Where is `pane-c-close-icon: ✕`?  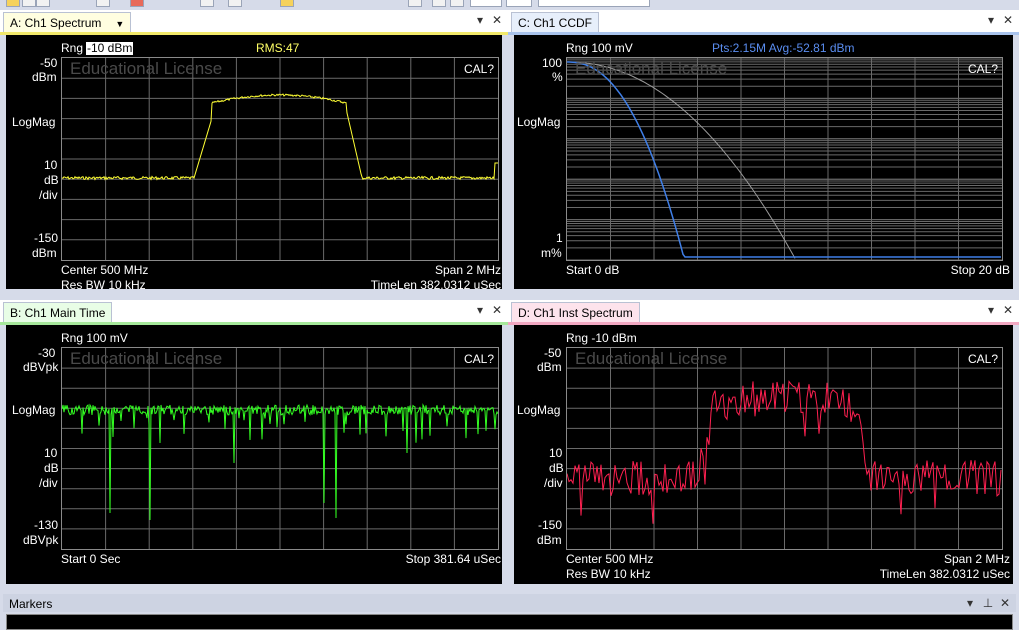
pane-c-close-icon: ✕ is located at coordinates (1008, 20).